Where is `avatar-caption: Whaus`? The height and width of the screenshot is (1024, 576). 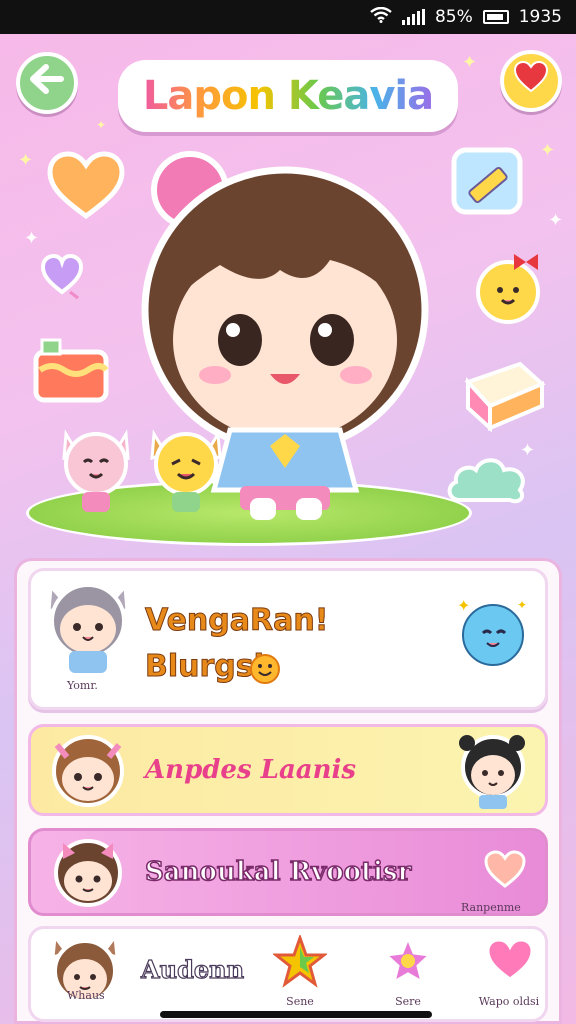 avatar-caption: Whaus is located at coordinates (86, 995).